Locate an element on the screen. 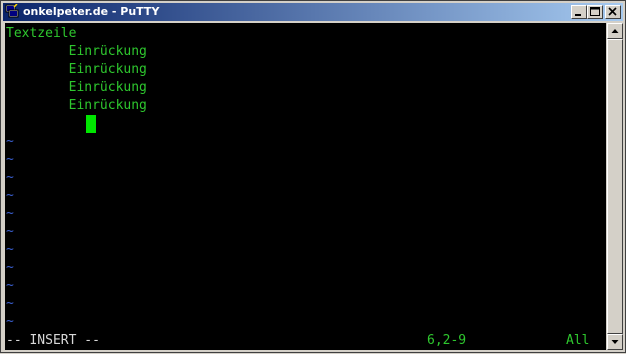 The width and height of the screenshot is (626, 354). scrollbar-thumb is located at coordinates (615, 186).